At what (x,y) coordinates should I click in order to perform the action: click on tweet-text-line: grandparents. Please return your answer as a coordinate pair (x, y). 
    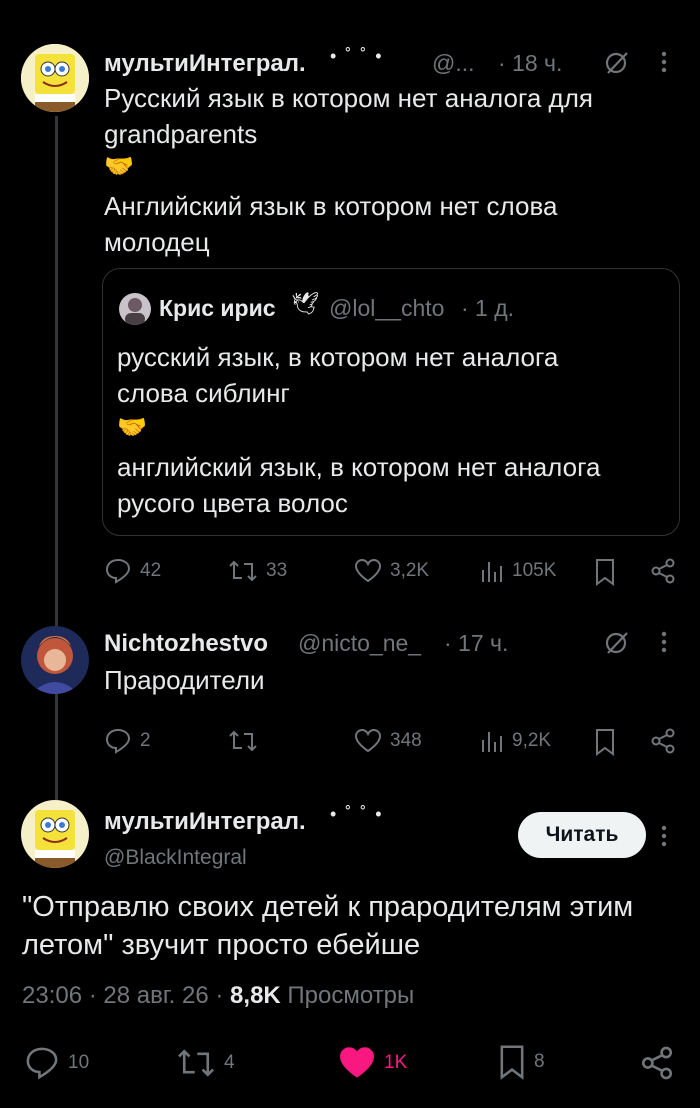
    Looking at the image, I should click on (181, 134).